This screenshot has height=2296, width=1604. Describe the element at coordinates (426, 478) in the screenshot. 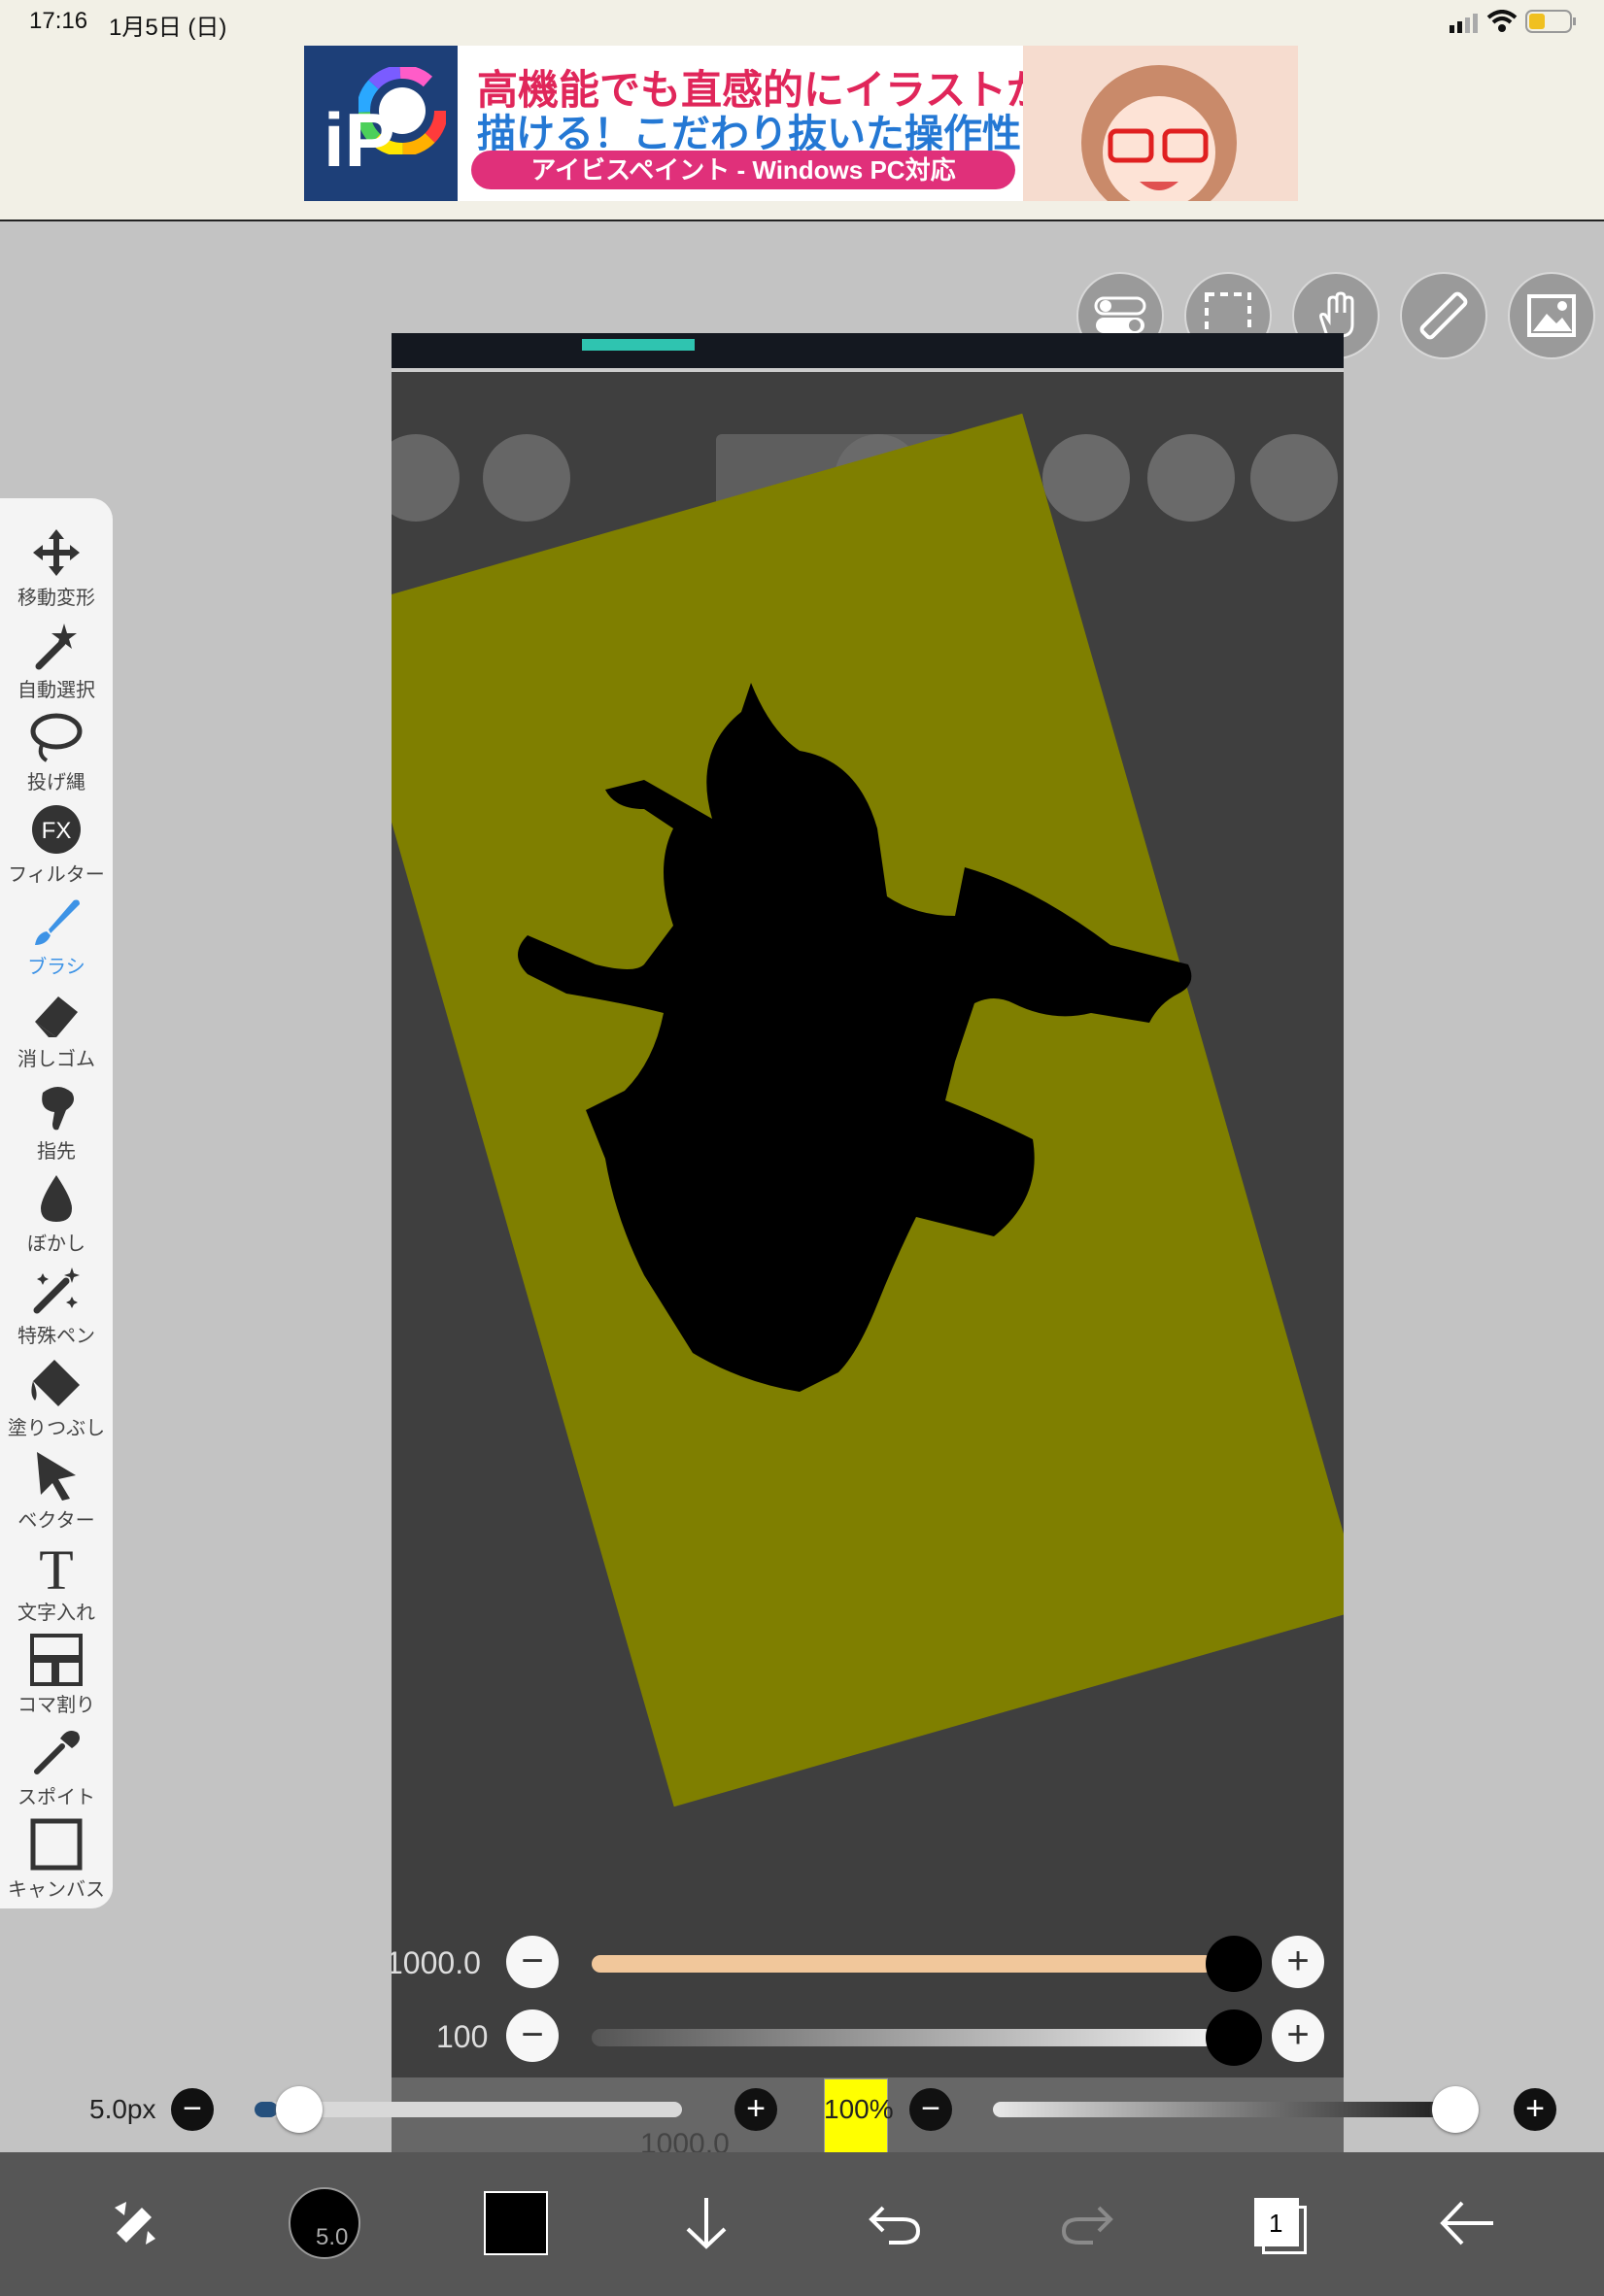

I see `inner-undo-button` at that location.